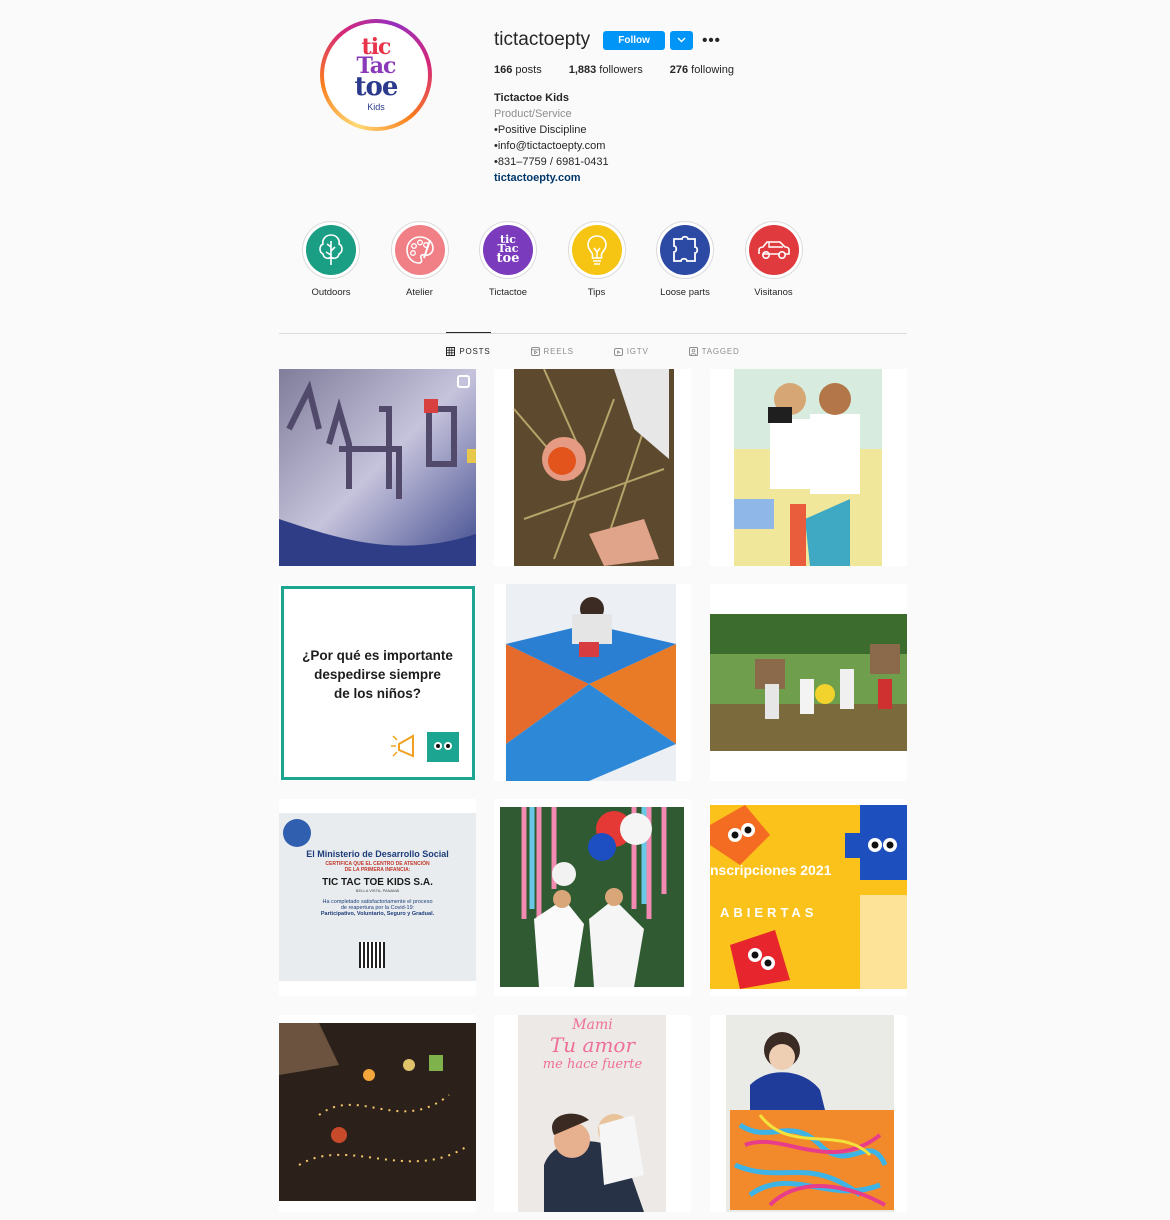  Describe the element at coordinates (419, 292) in the screenshot. I see `highlight-label: Atelier` at that location.